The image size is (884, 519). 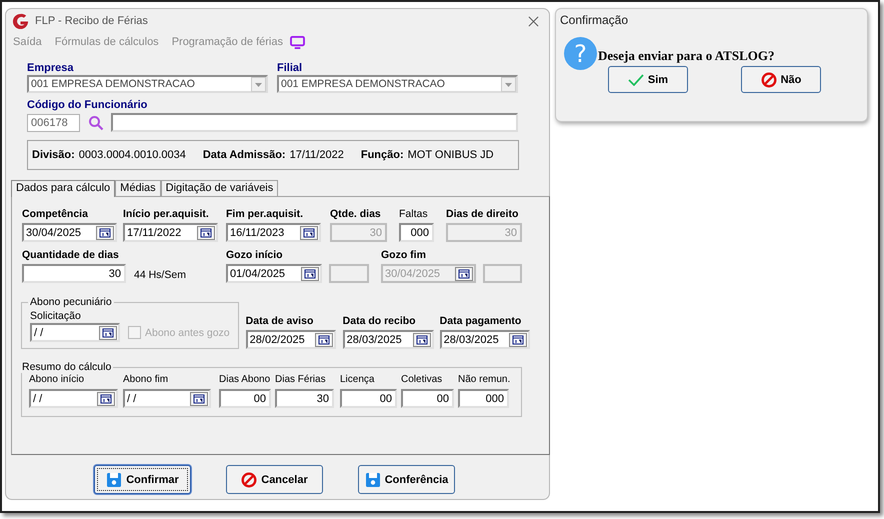 What do you see at coordinates (66, 367) in the screenshot?
I see `group-title: Resumo do cálculo` at bounding box center [66, 367].